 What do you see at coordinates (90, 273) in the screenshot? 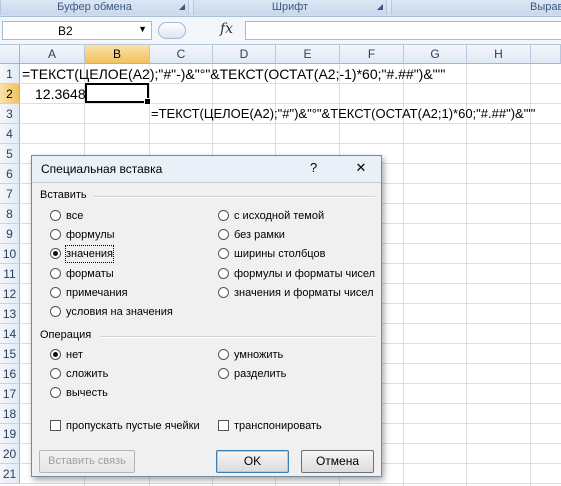
I see `paste-option-label: форматы` at bounding box center [90, 273].